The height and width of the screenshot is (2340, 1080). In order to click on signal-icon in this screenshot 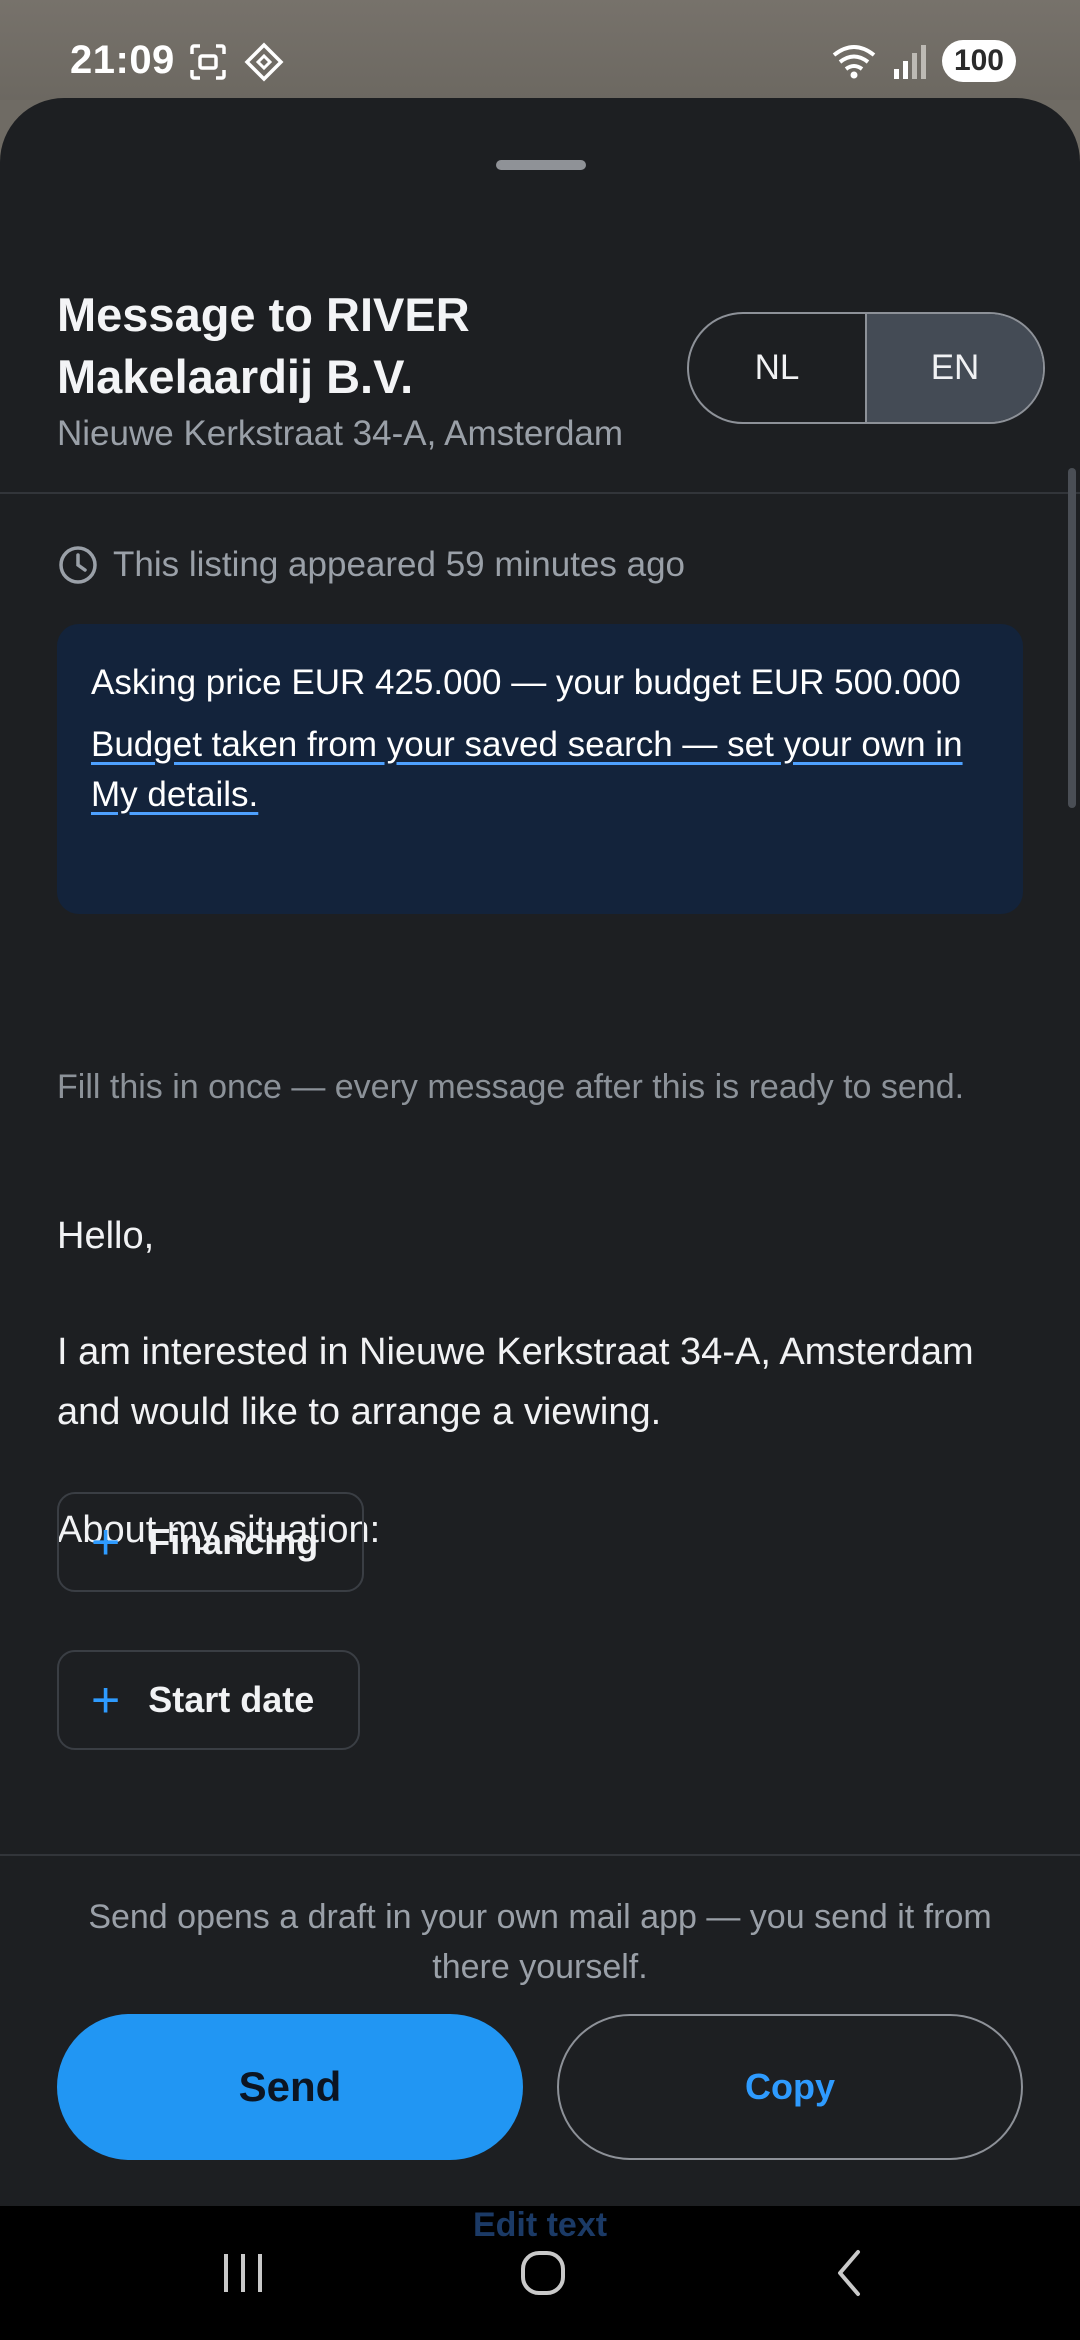, I will do `click(909, 62)`.